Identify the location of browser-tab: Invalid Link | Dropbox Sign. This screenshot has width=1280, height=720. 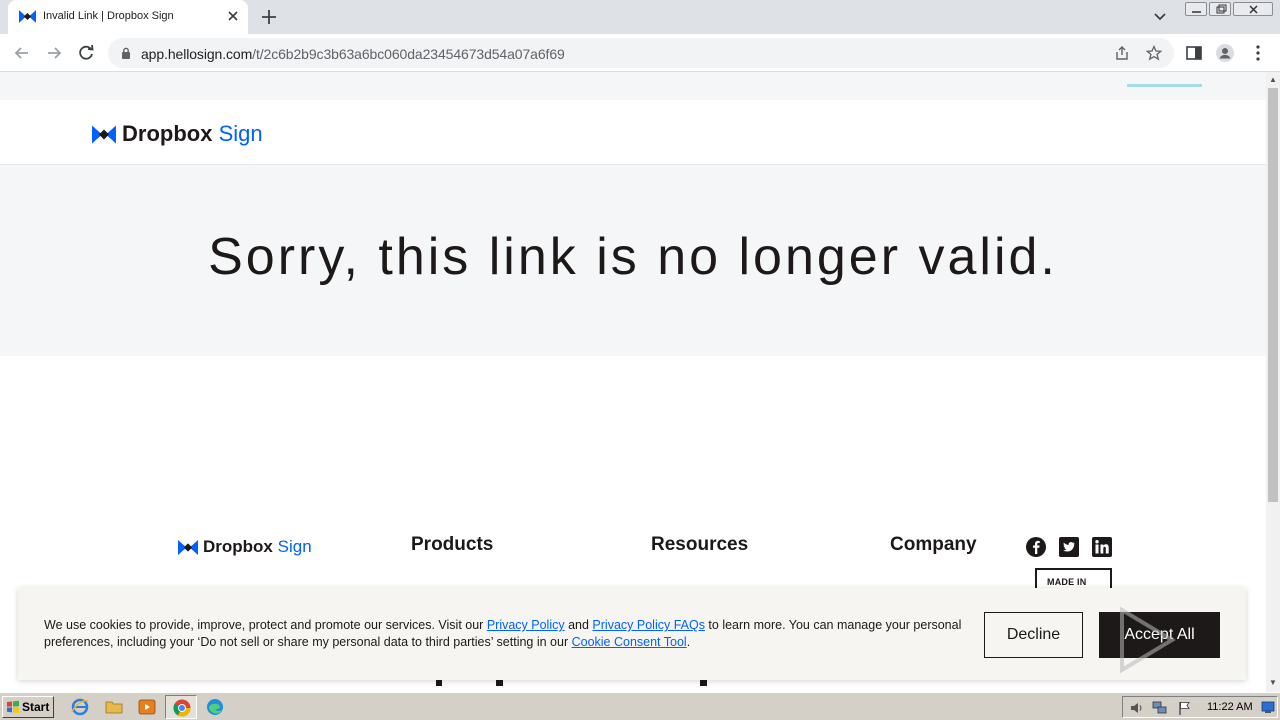
(128, 17).